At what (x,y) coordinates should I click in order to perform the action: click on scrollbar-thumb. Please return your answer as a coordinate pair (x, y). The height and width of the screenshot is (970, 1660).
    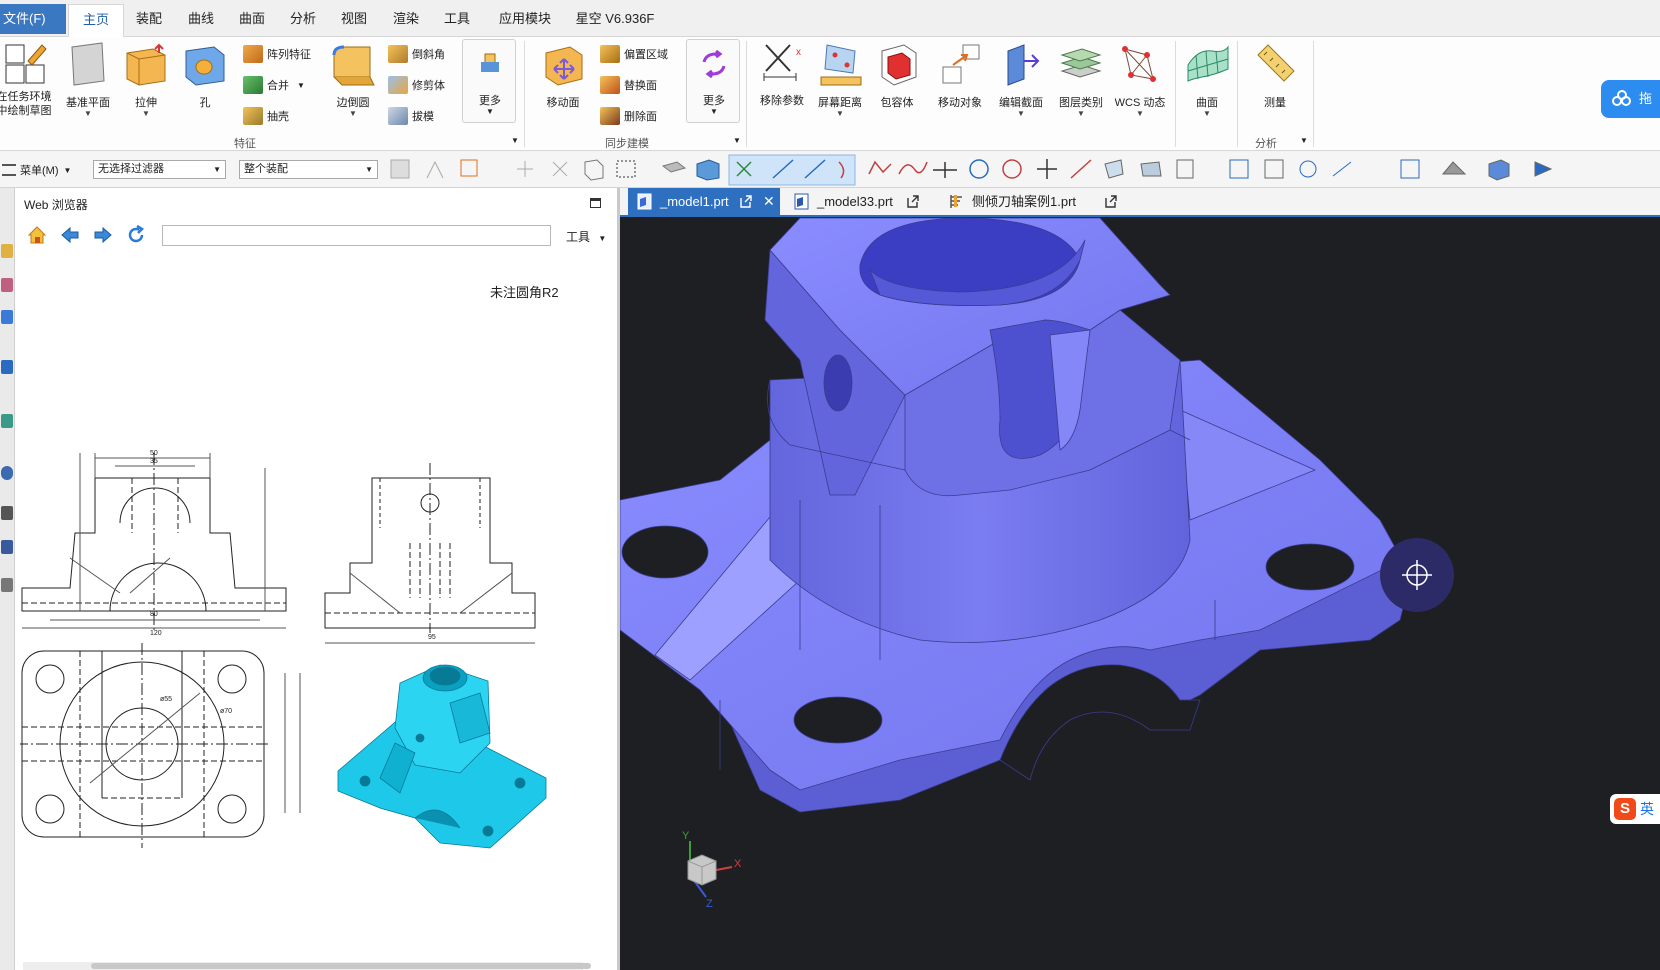
    Looking at the image, I should click on (341, 966).